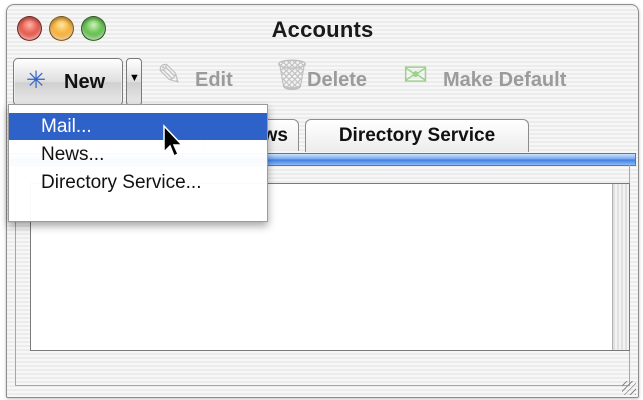 The image size is (643, 400). What do you see at coordinates (134, 78) in the screenshot?
I see `dropdown-arrow-icon: ▼` at bounding box center [134, 78].